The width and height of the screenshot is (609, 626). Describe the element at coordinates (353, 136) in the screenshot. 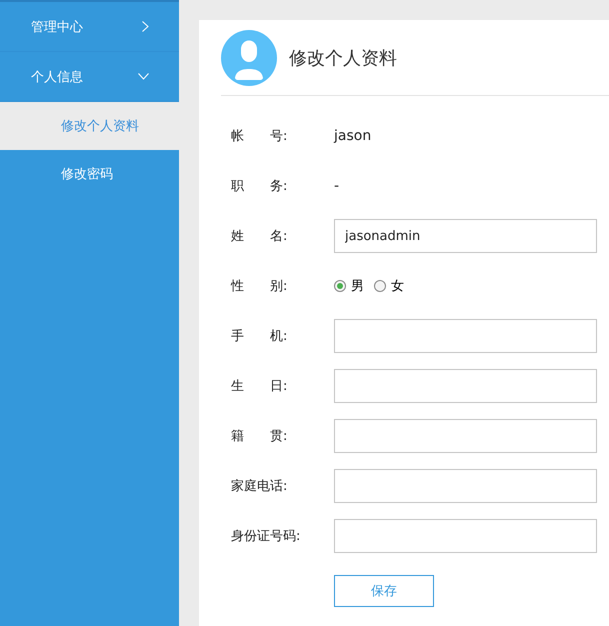

I see `field-value: jason` at that location.